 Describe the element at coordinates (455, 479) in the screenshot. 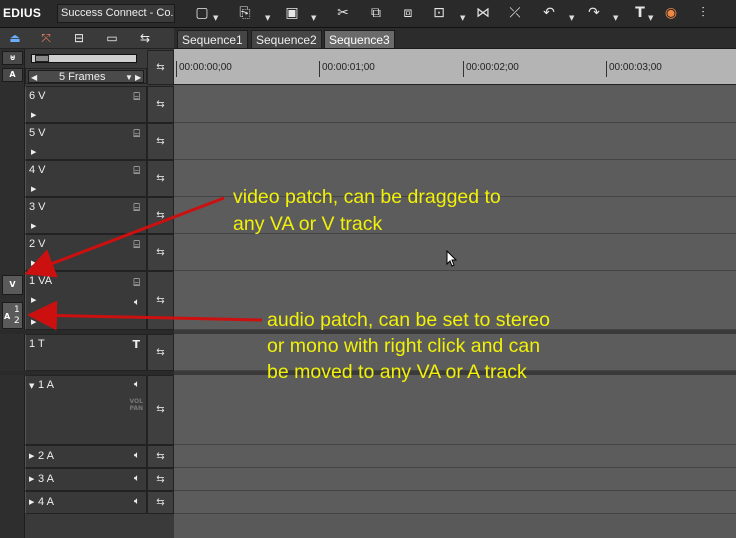

I see `track-lane-3a` at that location.